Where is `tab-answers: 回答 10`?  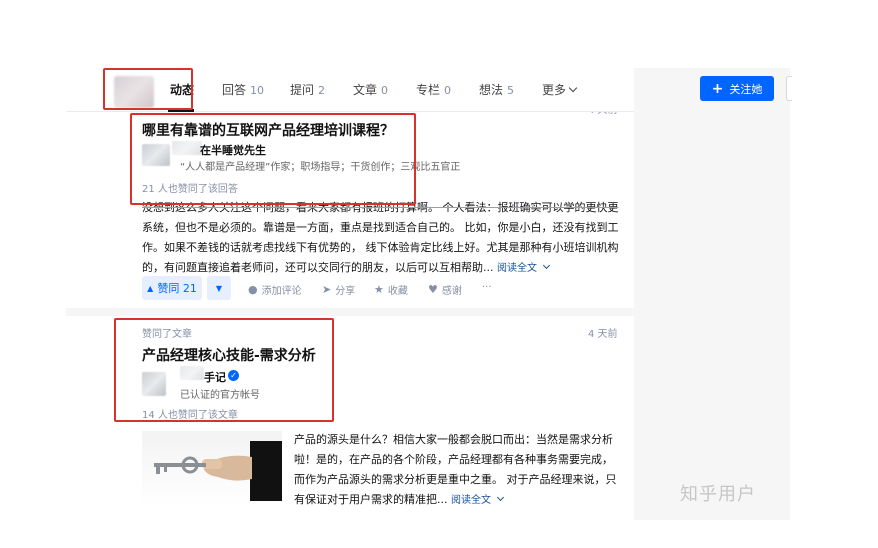 tab-answers: 回答 10 is located at coordinates (243, 89).